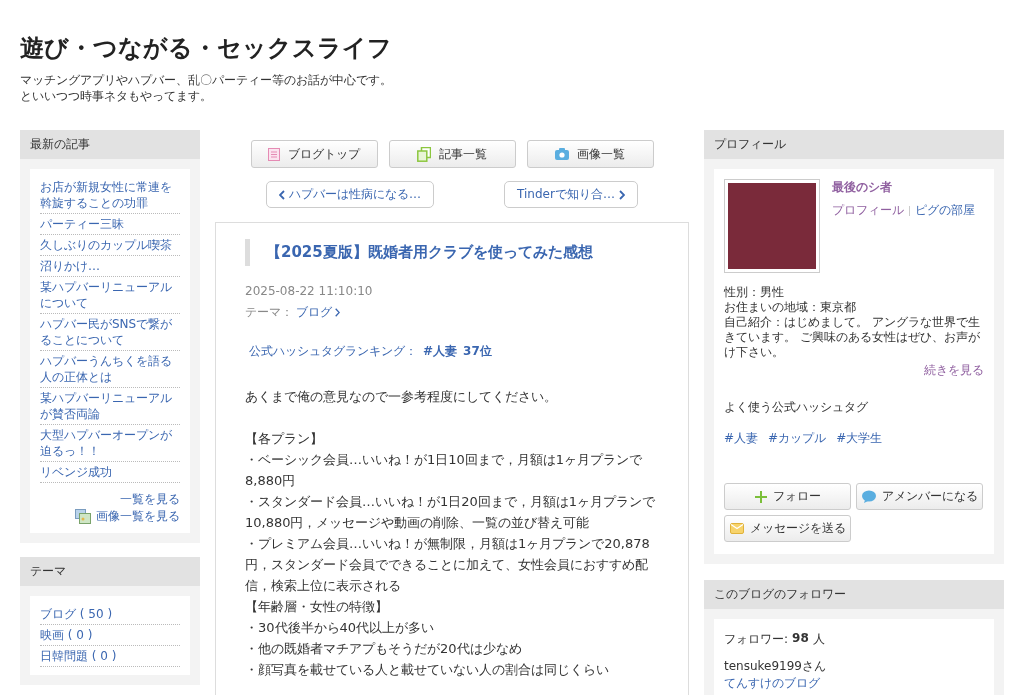 The image size is (1024, 695). I want to click on article-text: ・他の既婚者マチアプもそうだが20代は少なめ, so click(384, 649).